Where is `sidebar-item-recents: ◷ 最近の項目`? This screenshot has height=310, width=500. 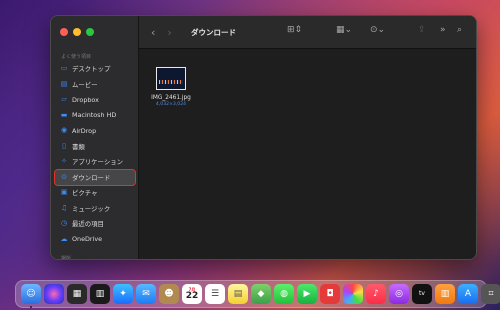 sidebar-item-recents: ◷ 最近の項目 is located at coordinates (95, 224).